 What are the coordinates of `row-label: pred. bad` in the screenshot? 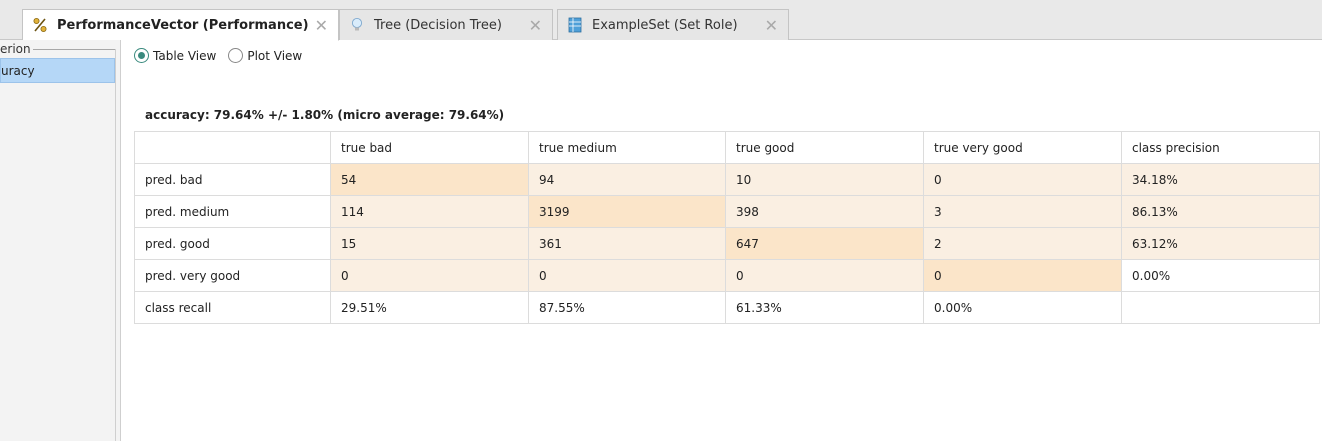 It's located at (232, 179).